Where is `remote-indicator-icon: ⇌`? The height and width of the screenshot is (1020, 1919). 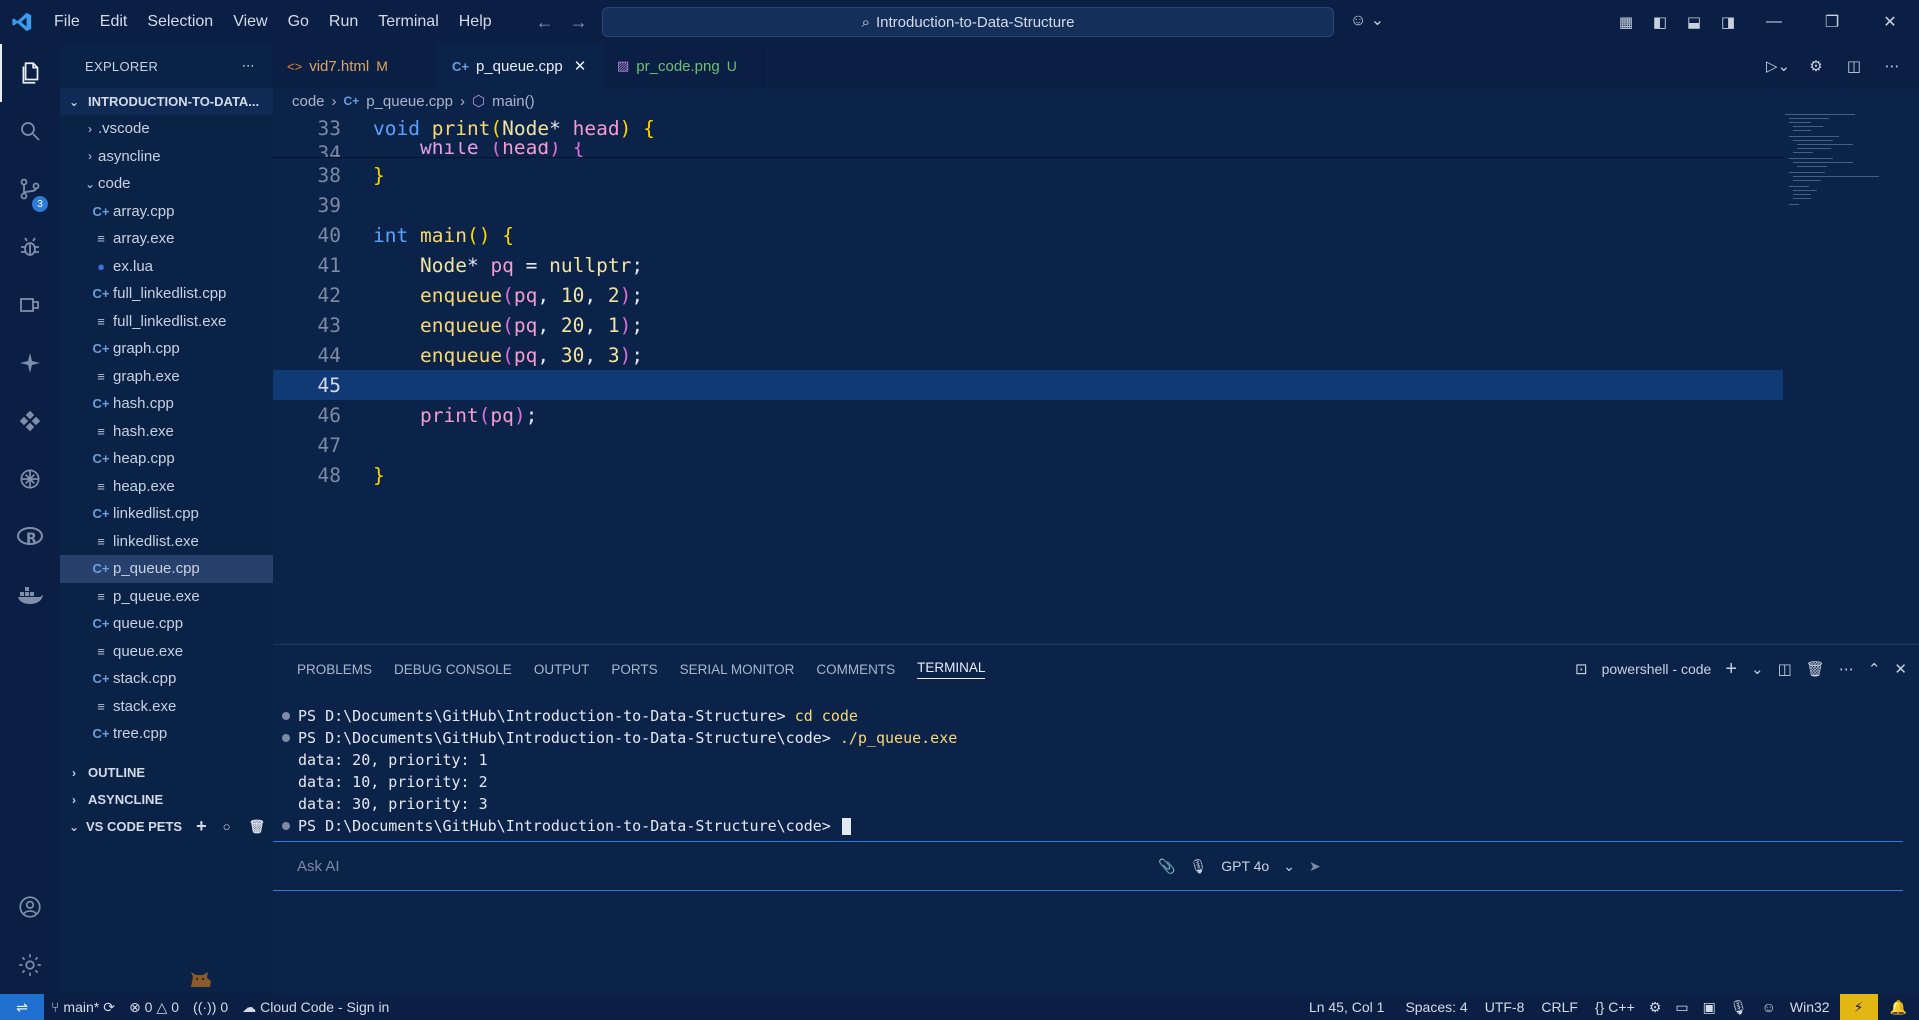 remote-indicator-icon: ⇌ is located at coordinates (22, 1007).